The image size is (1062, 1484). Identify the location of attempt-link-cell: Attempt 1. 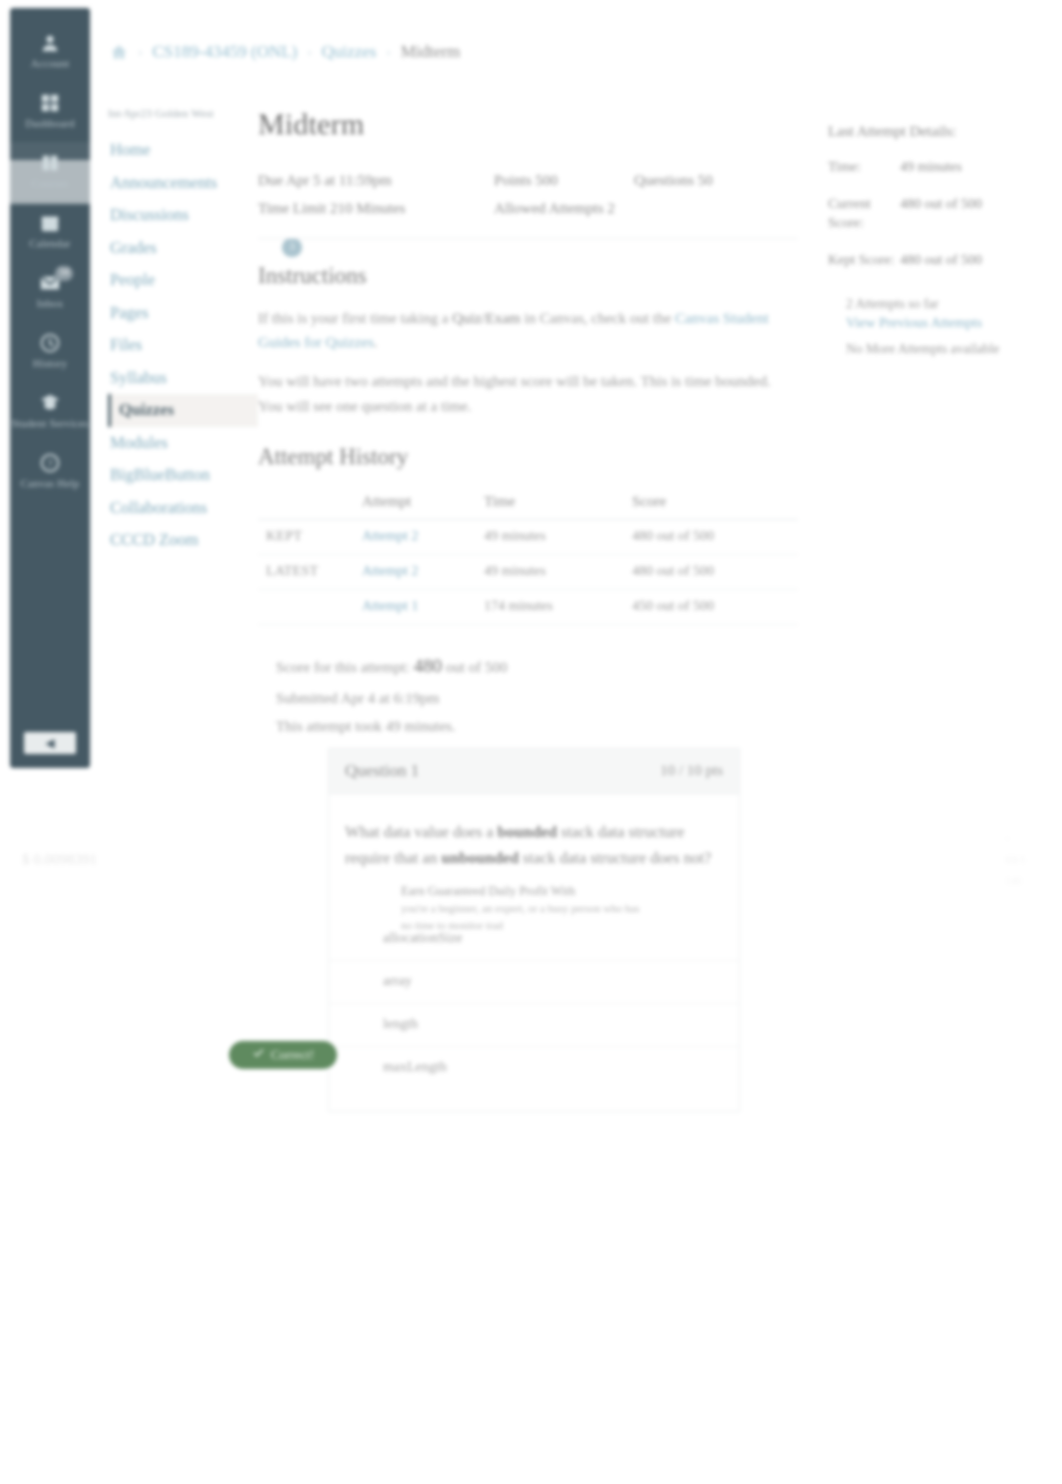
(415, 607).